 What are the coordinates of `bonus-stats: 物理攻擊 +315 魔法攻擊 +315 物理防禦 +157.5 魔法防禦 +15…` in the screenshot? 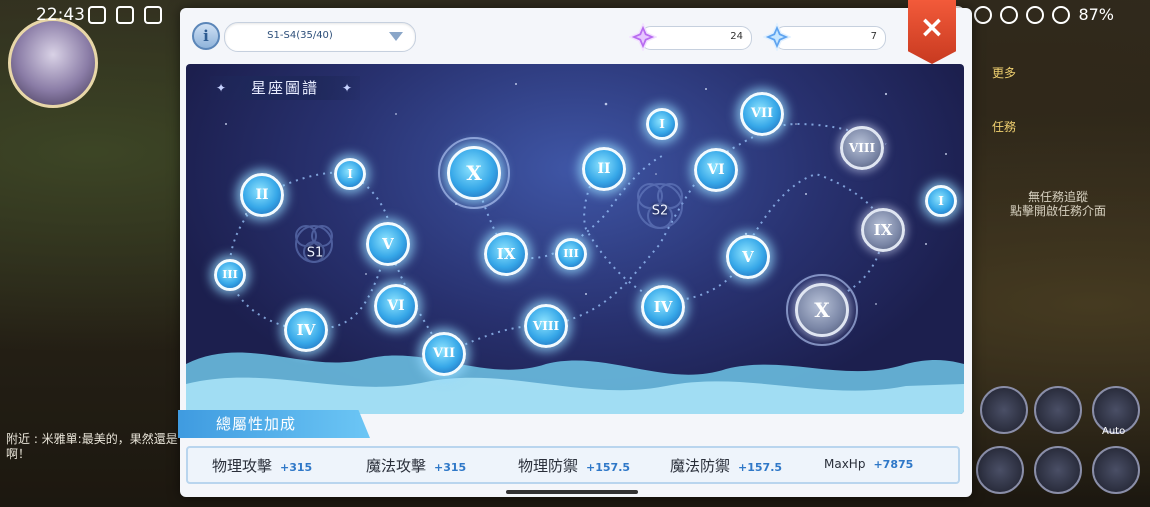 It's located at (573, 465).